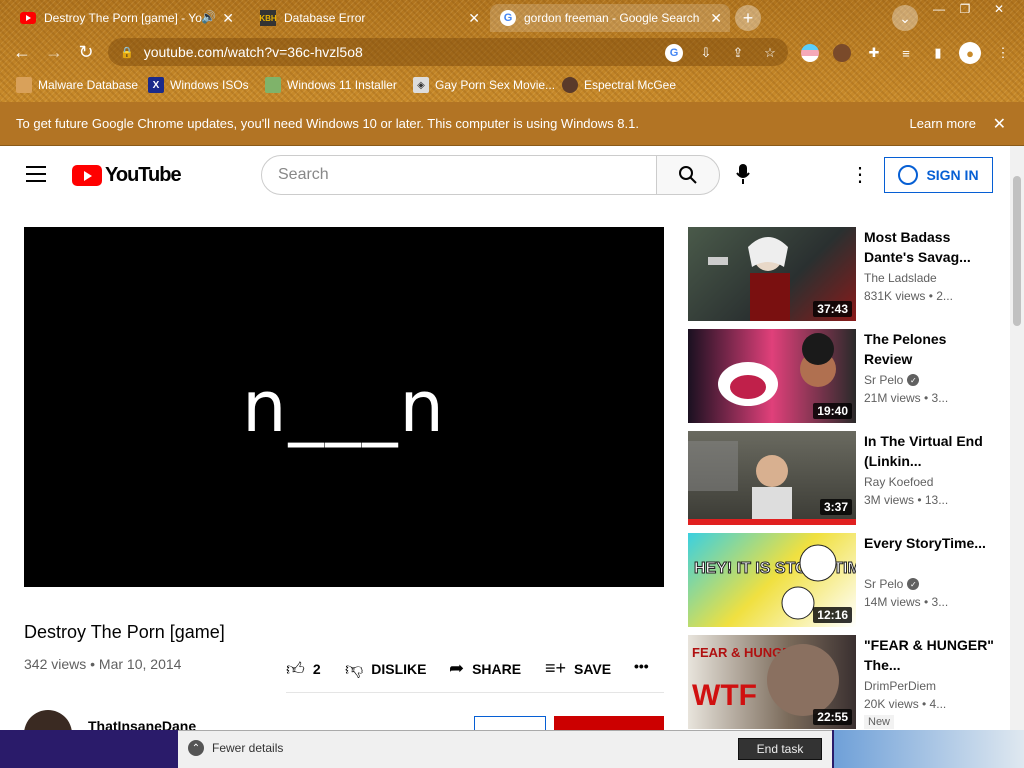  Describe the element at coordinates (421, 85) in the screenshot. I see `site-icon: ◈` at that location.